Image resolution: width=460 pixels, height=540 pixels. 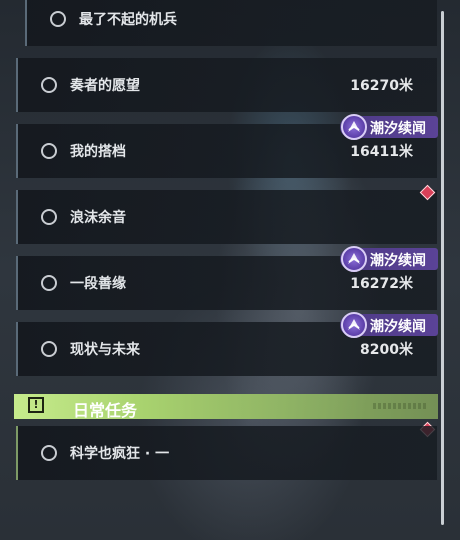 I want to click on quest-name: 科学也疯狂 · 一, so click(x=120, y=454).